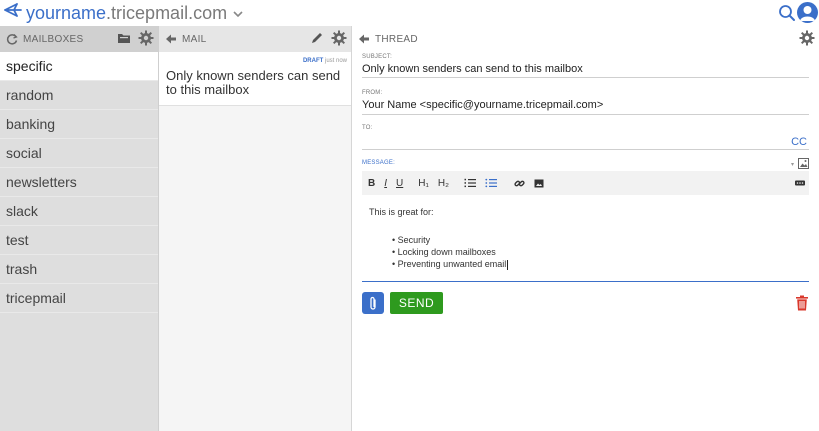 Image resolution: width=819 pixels, height=431 pixels. Describe the element at coordinates (12, 39) in the screenshot. I see `refresh-icon` at that location.